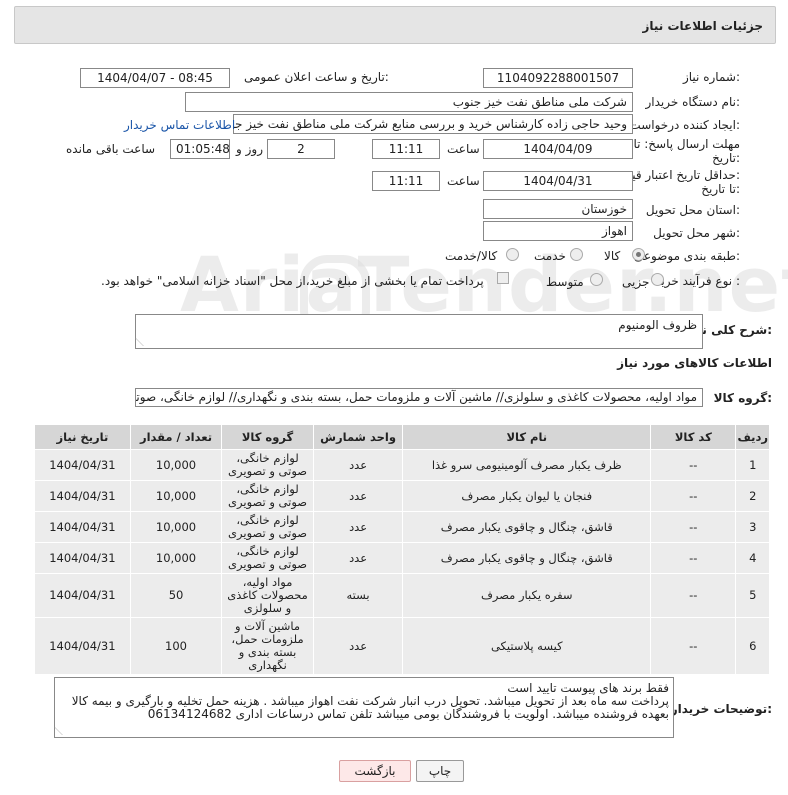  Describe the element at coordinates (752, 595) in the screenshot. I see `cell-row: 5` at that location.